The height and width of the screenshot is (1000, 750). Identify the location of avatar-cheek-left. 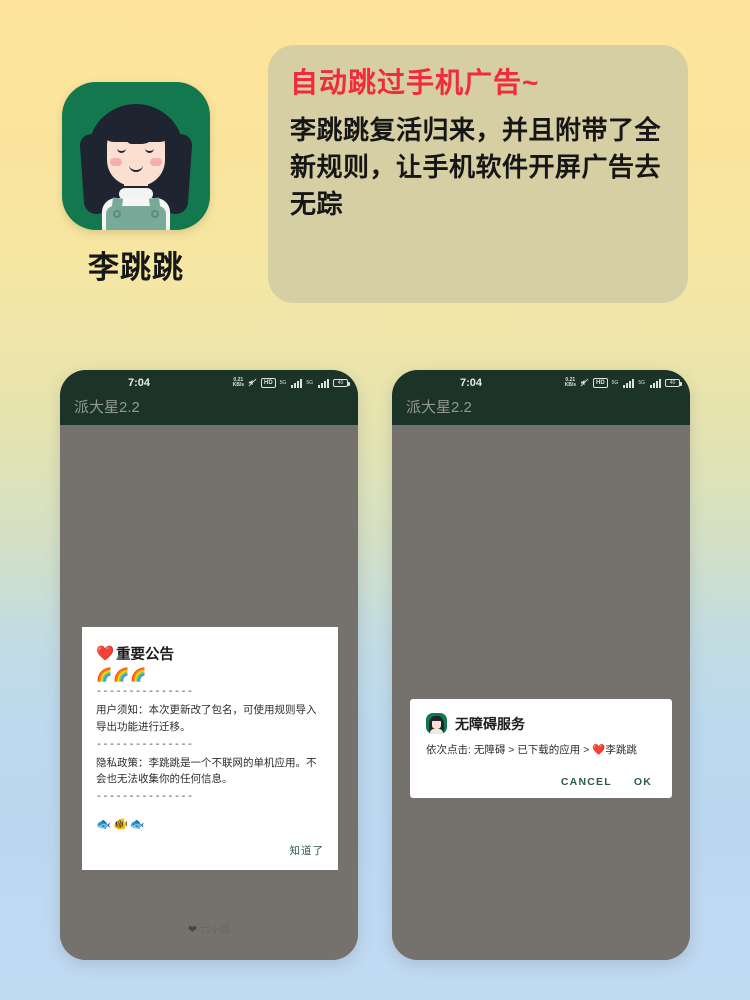
(116, 162).